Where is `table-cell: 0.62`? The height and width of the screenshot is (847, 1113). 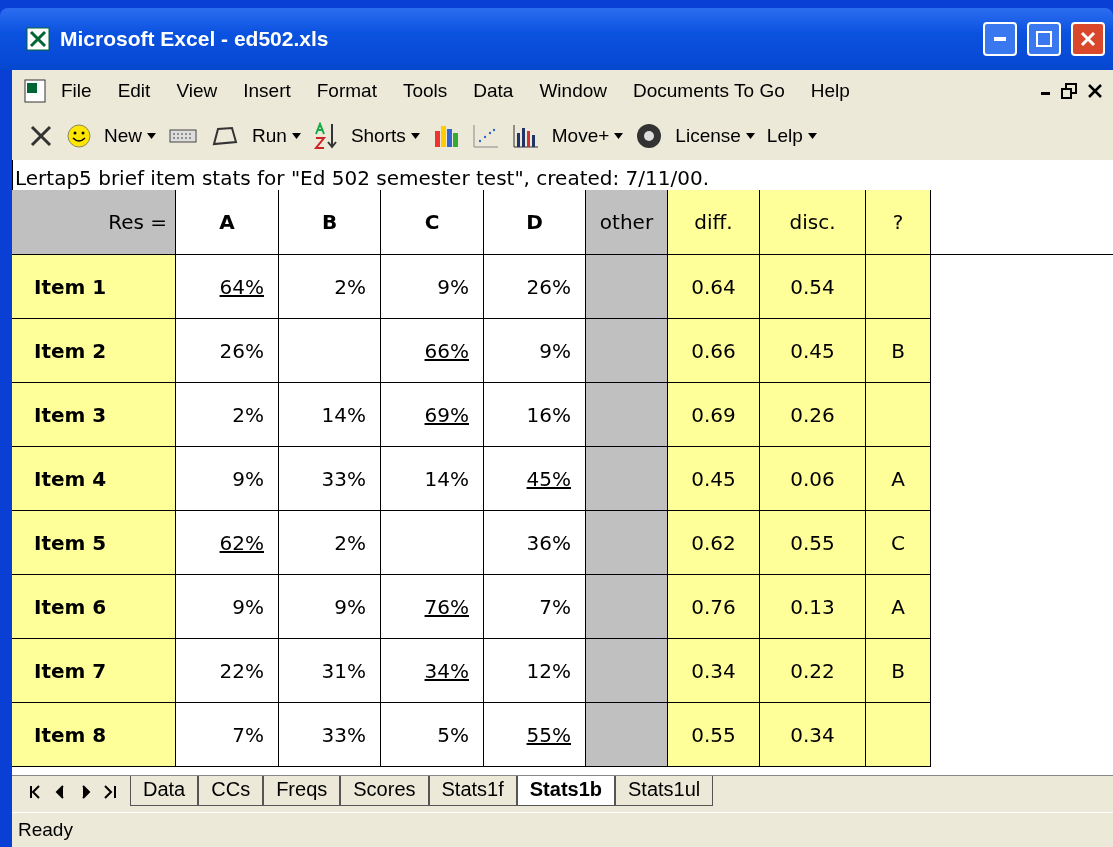
table-cell: 0.62 is located at coordinates (714, 543).